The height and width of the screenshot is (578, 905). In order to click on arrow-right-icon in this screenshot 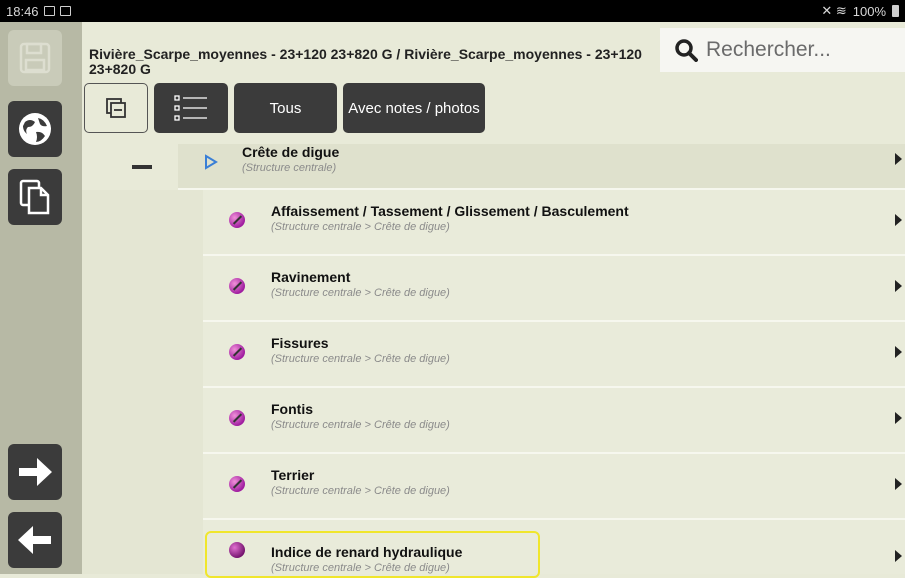, I will do `click(35, 472)`.